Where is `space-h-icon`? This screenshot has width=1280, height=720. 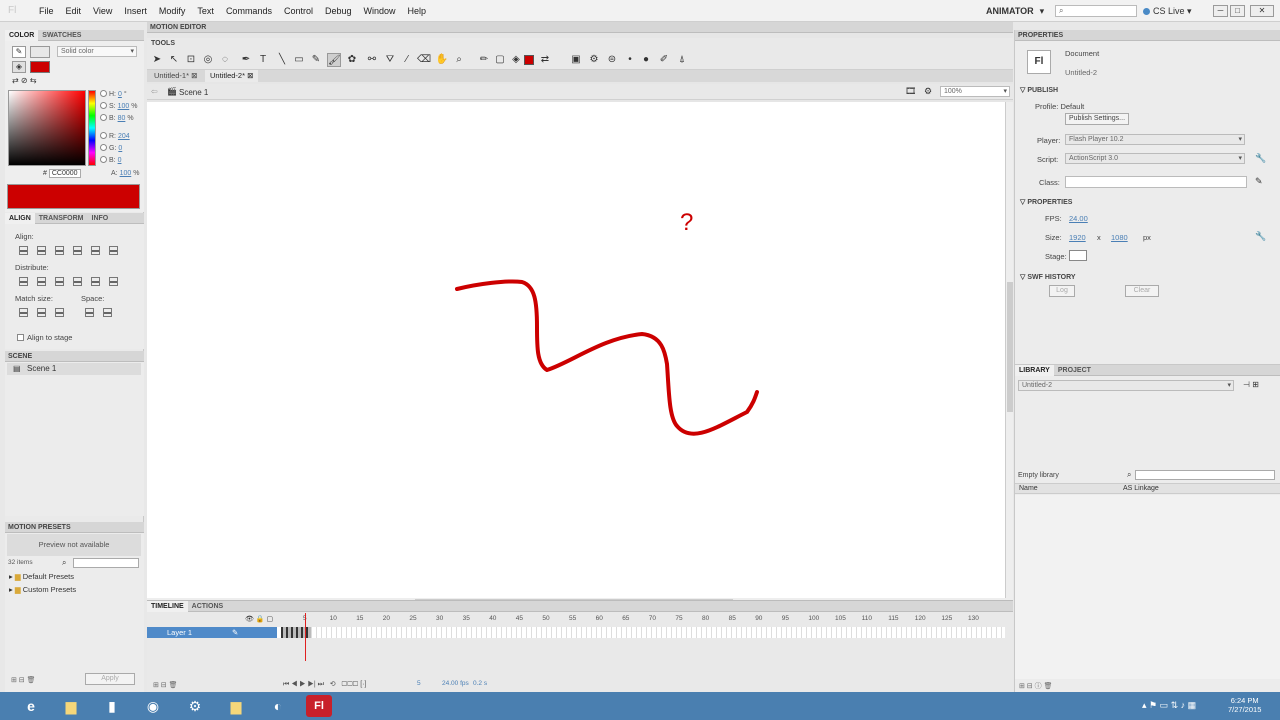
space-h-icon is located at coordinates (107, 312).